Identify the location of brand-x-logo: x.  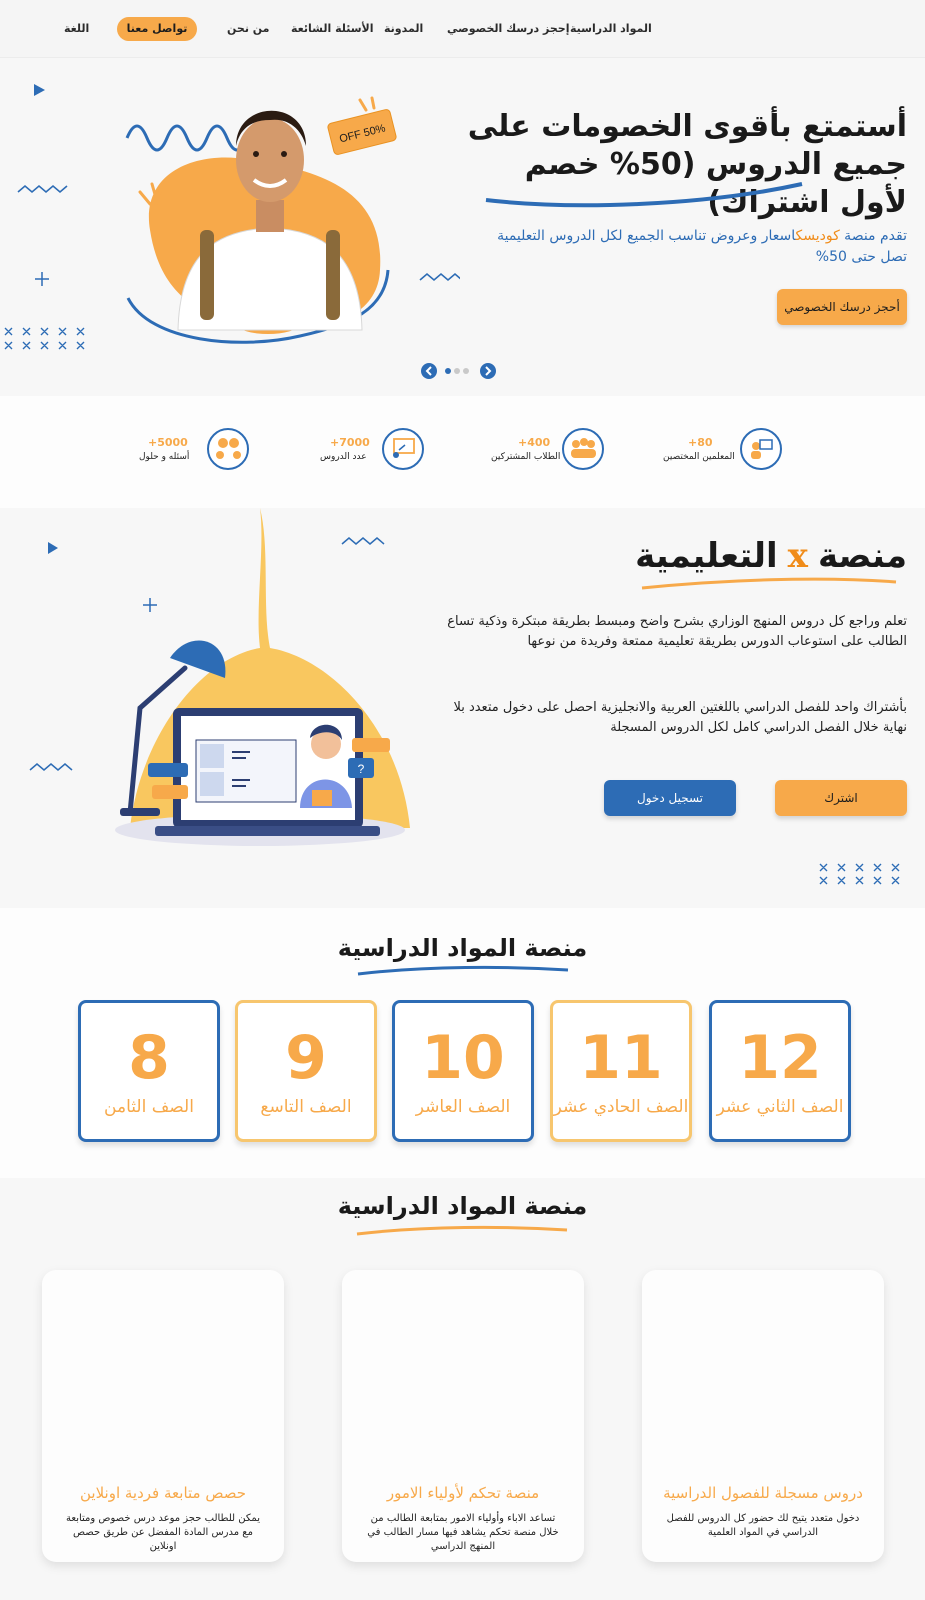
(797, 556).